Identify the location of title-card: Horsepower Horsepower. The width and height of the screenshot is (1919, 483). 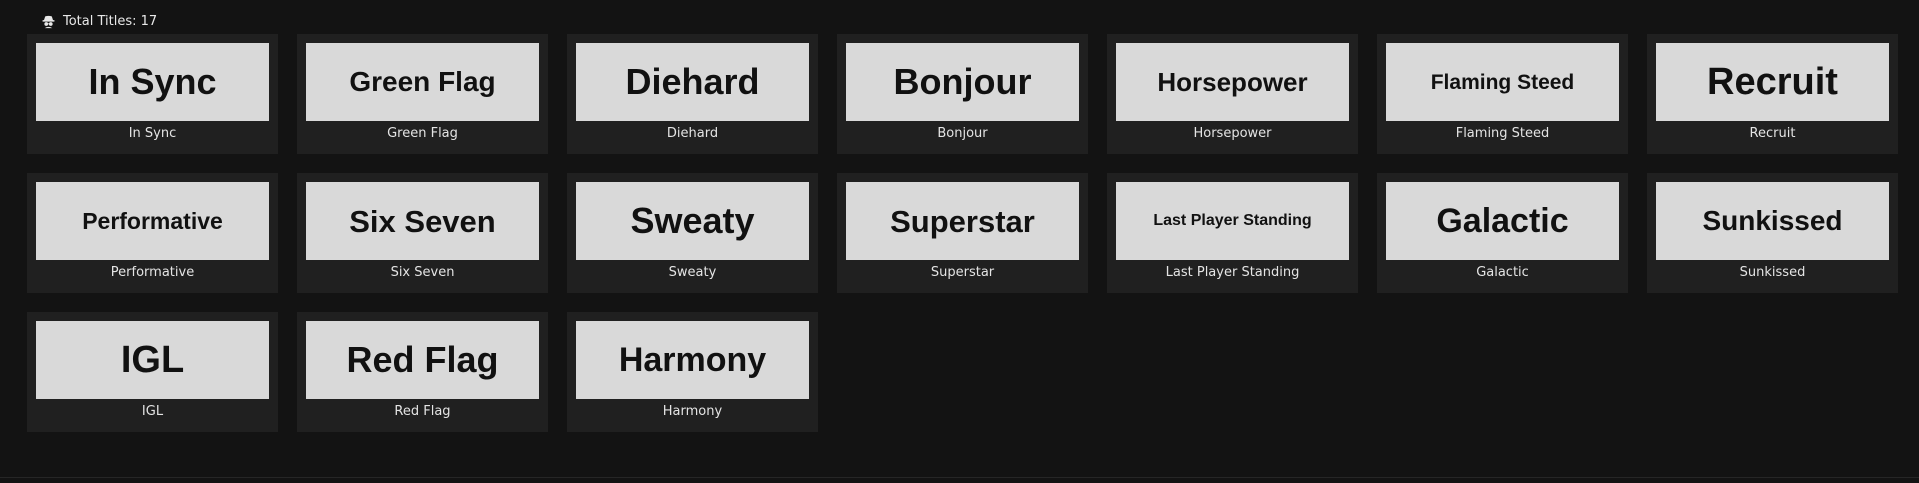
(1232, 94).